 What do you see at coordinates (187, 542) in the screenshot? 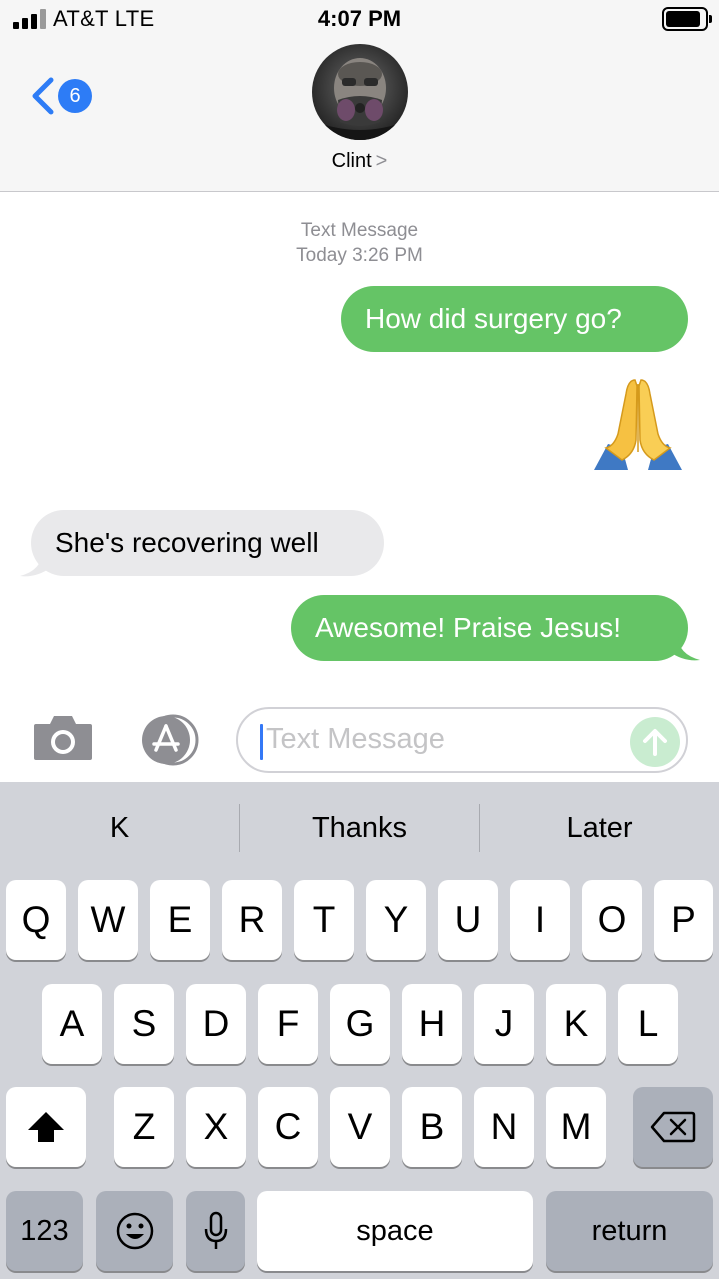
I see `message-text: She's recovering well` at bounding box center [187, 542].